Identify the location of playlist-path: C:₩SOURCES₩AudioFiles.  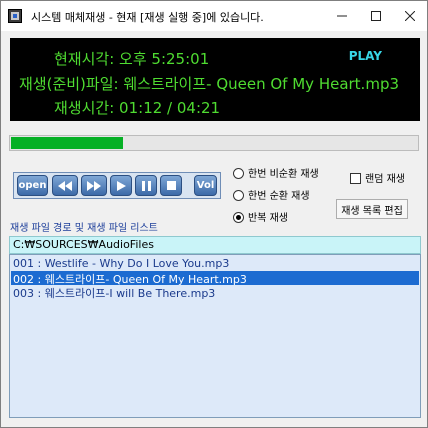
(215, 245).